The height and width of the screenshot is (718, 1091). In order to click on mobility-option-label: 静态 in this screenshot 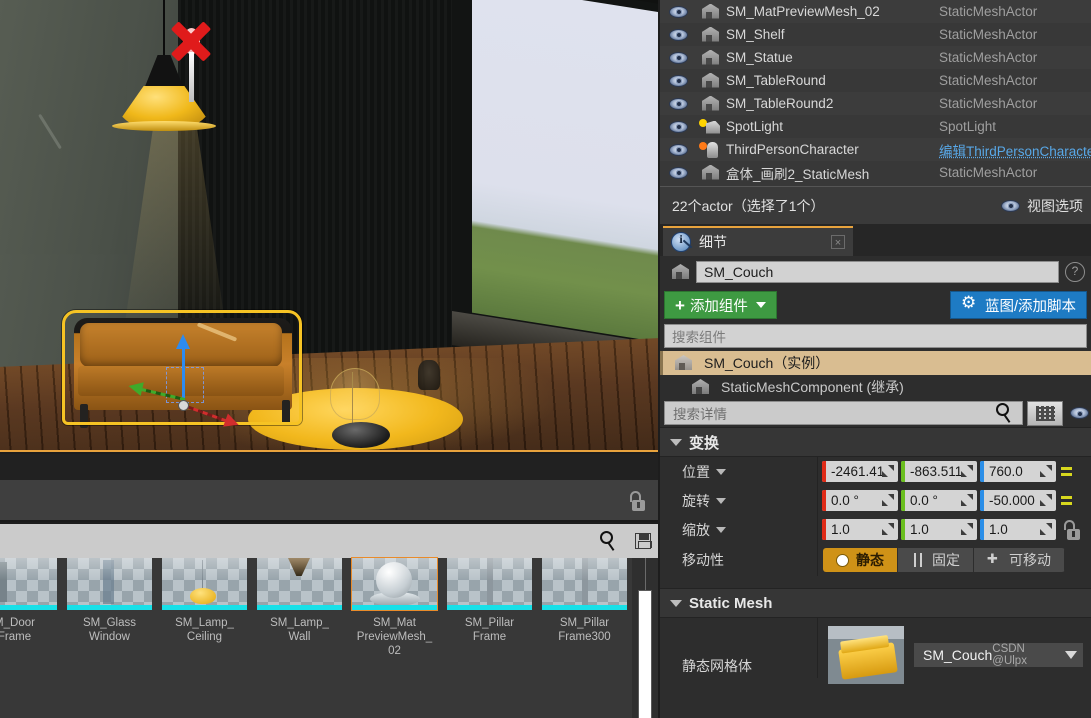, I will do `click(870, 560)`.